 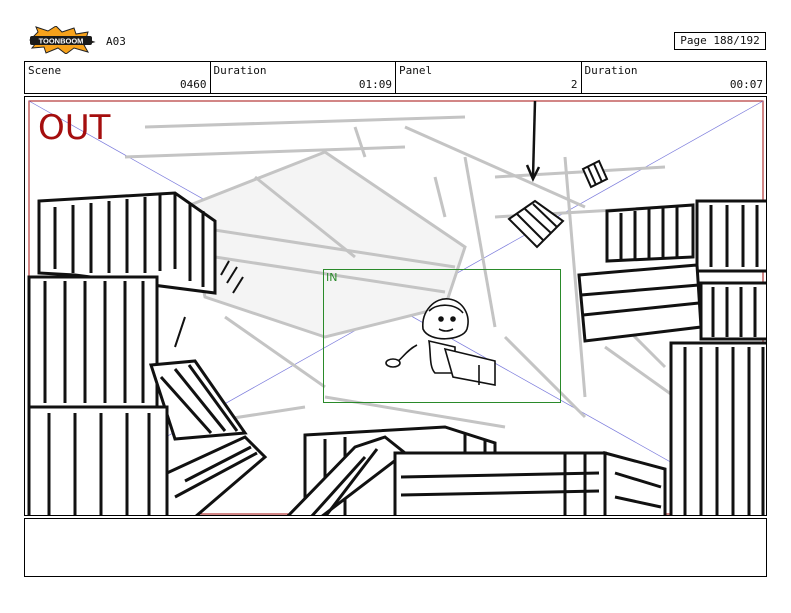 I want to click on logo-burst-icon: TOONBOOM, so click(x=62, y=40).